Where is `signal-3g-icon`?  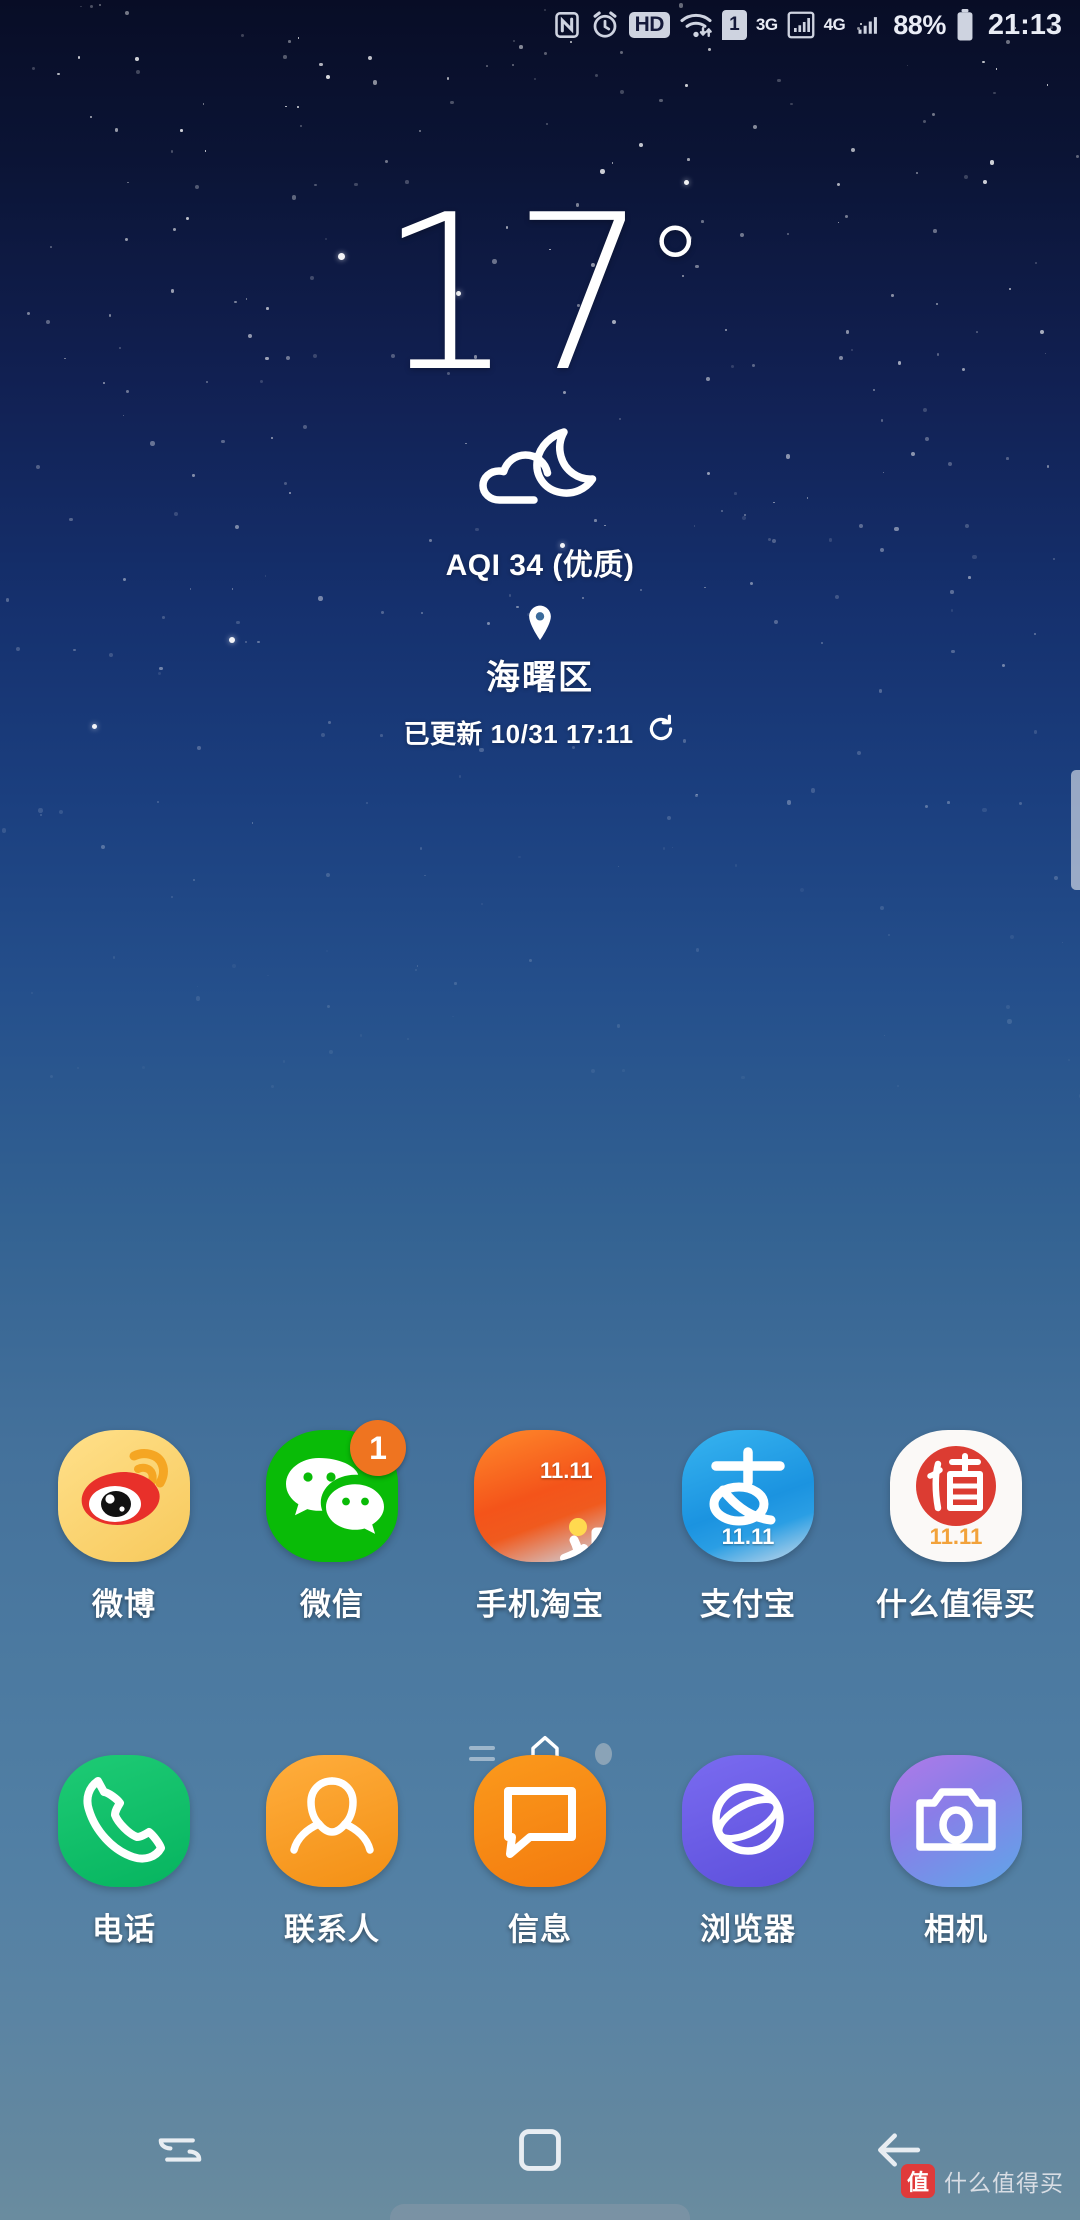 signal-3g-icon is located at coordinates (801, 25).